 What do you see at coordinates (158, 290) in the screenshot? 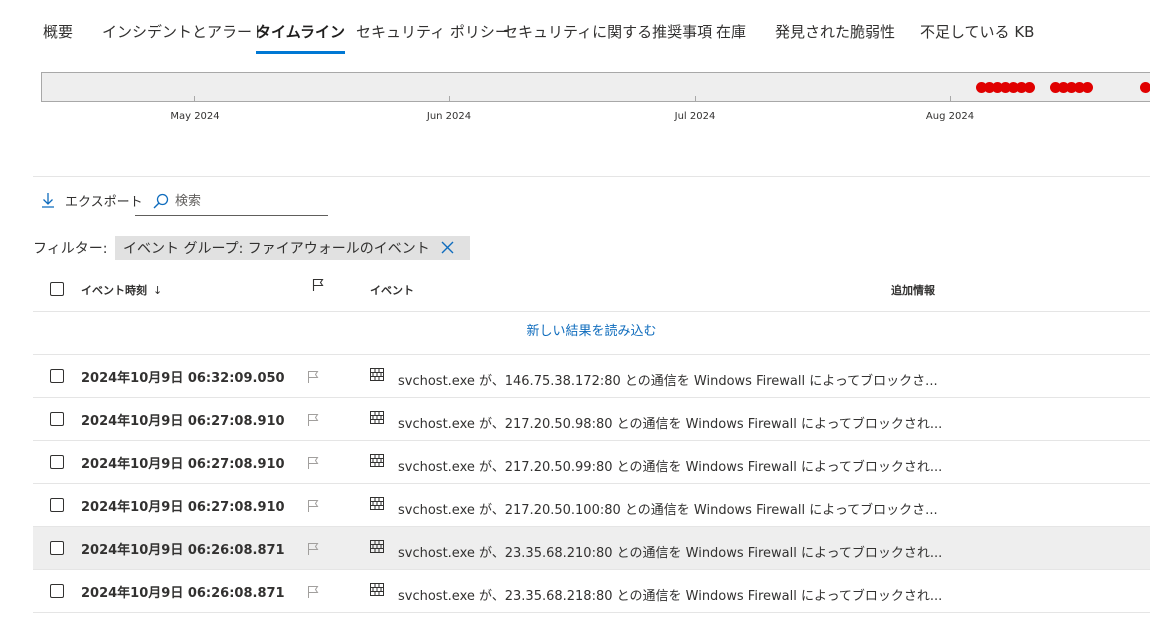
I see `sort-arrow-icon: ↓` at bounding box center [158, 290].